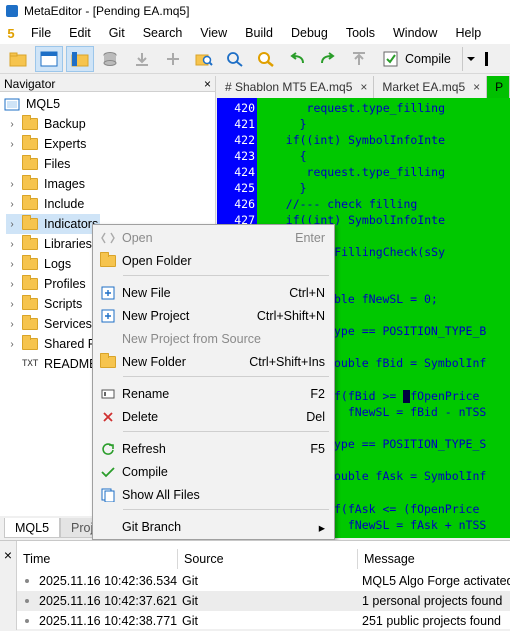 This screenshot has width=510, height=631. Describe the element at coordinates (255, 11) in the screenshot. I see `title-bar: MetaEditor - [Pending EA.mq5]` at that location.